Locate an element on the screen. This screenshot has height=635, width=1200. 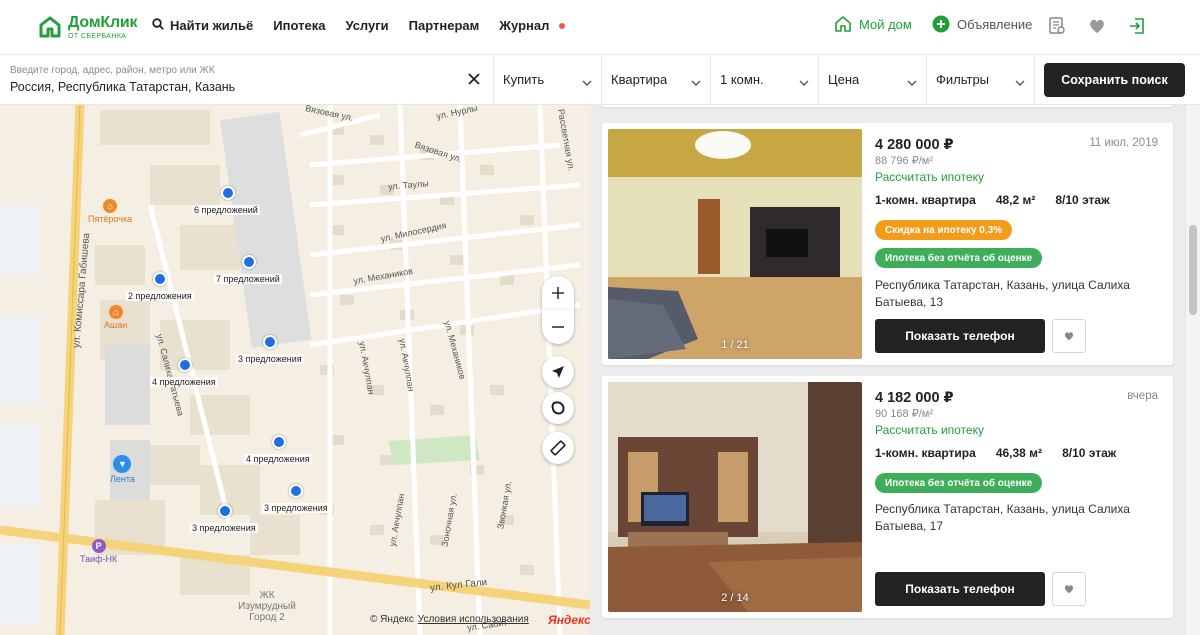
nav-partners: Партнерам is located at coordinates (444, 25).